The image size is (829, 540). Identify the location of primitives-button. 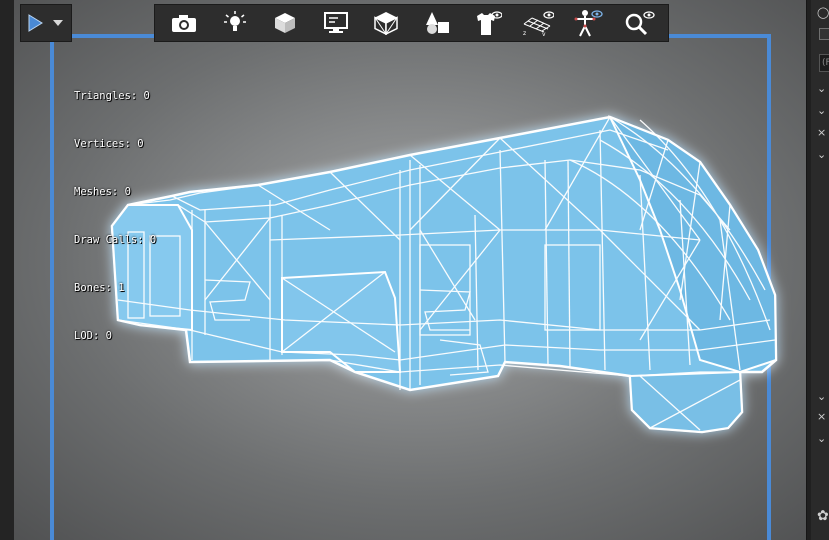
(437, 23).